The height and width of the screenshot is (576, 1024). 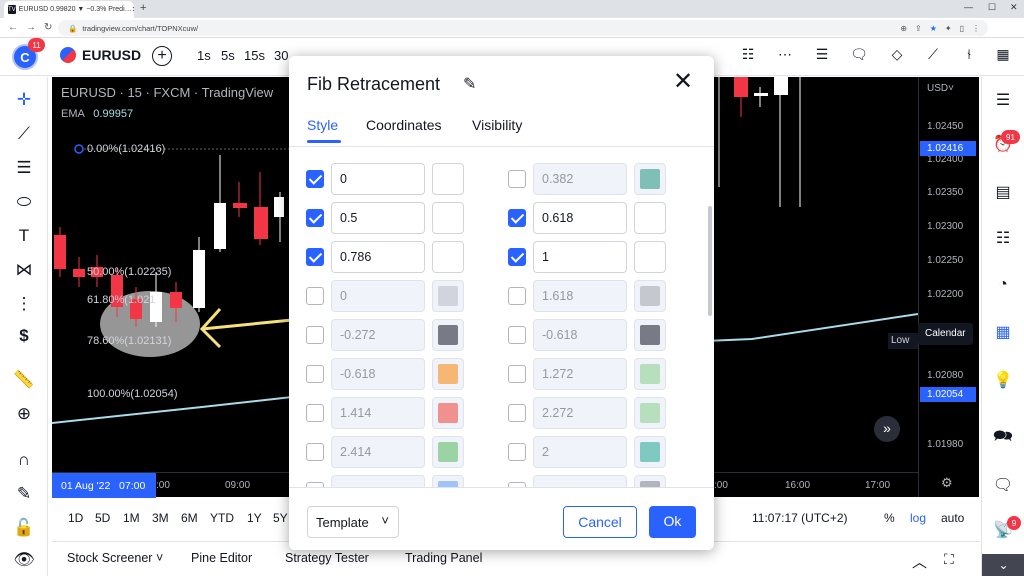 What do you see at coordinates (580, 218) in the screenshot?
I see `level-value-input: 0.618` at bounding box center [580, 218].